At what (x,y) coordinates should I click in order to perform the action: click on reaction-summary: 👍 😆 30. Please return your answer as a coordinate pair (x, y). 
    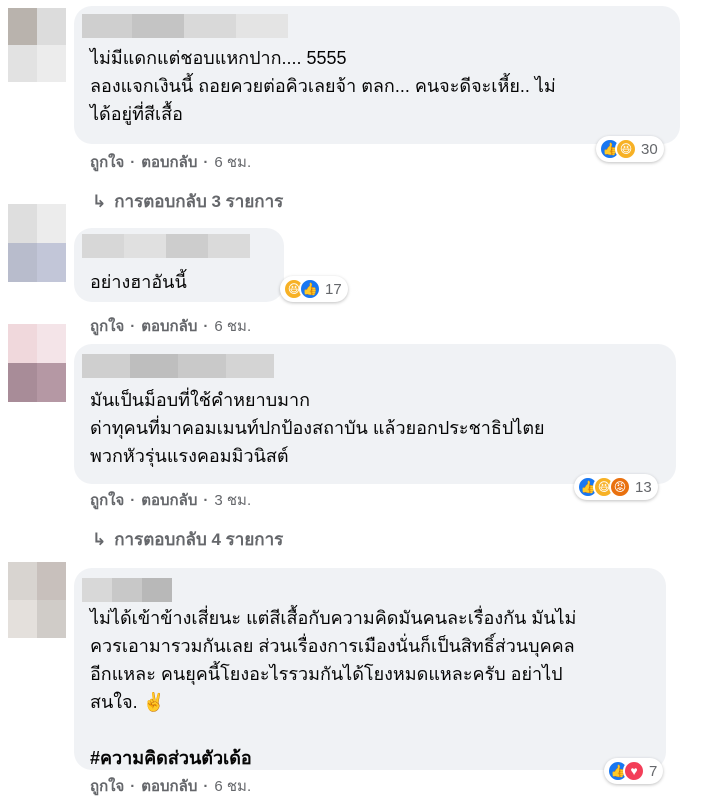
    Looking at the image, I should click on (630, 149).